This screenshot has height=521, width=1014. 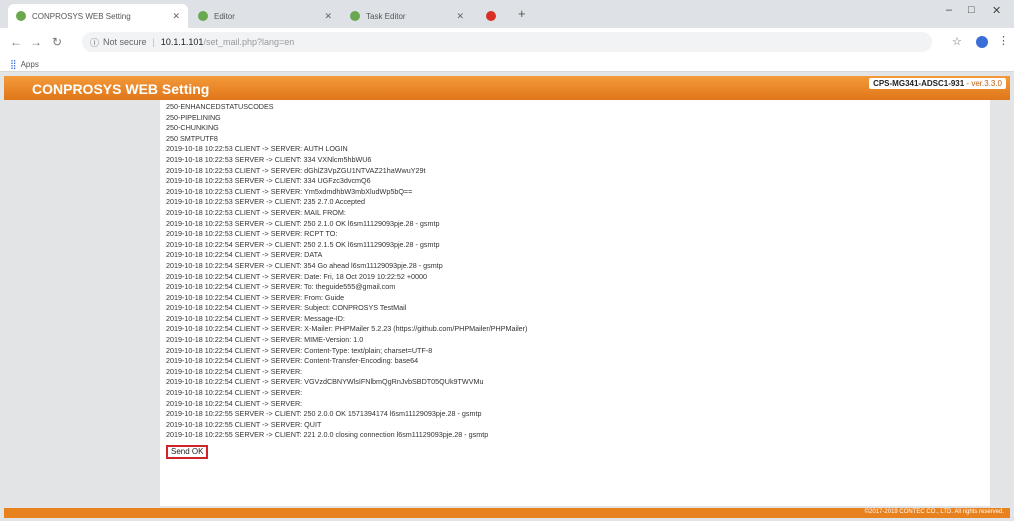 I want to click on log-line: 250-ENHANCEDSTATUSCODES, so click(x=220, y=106).